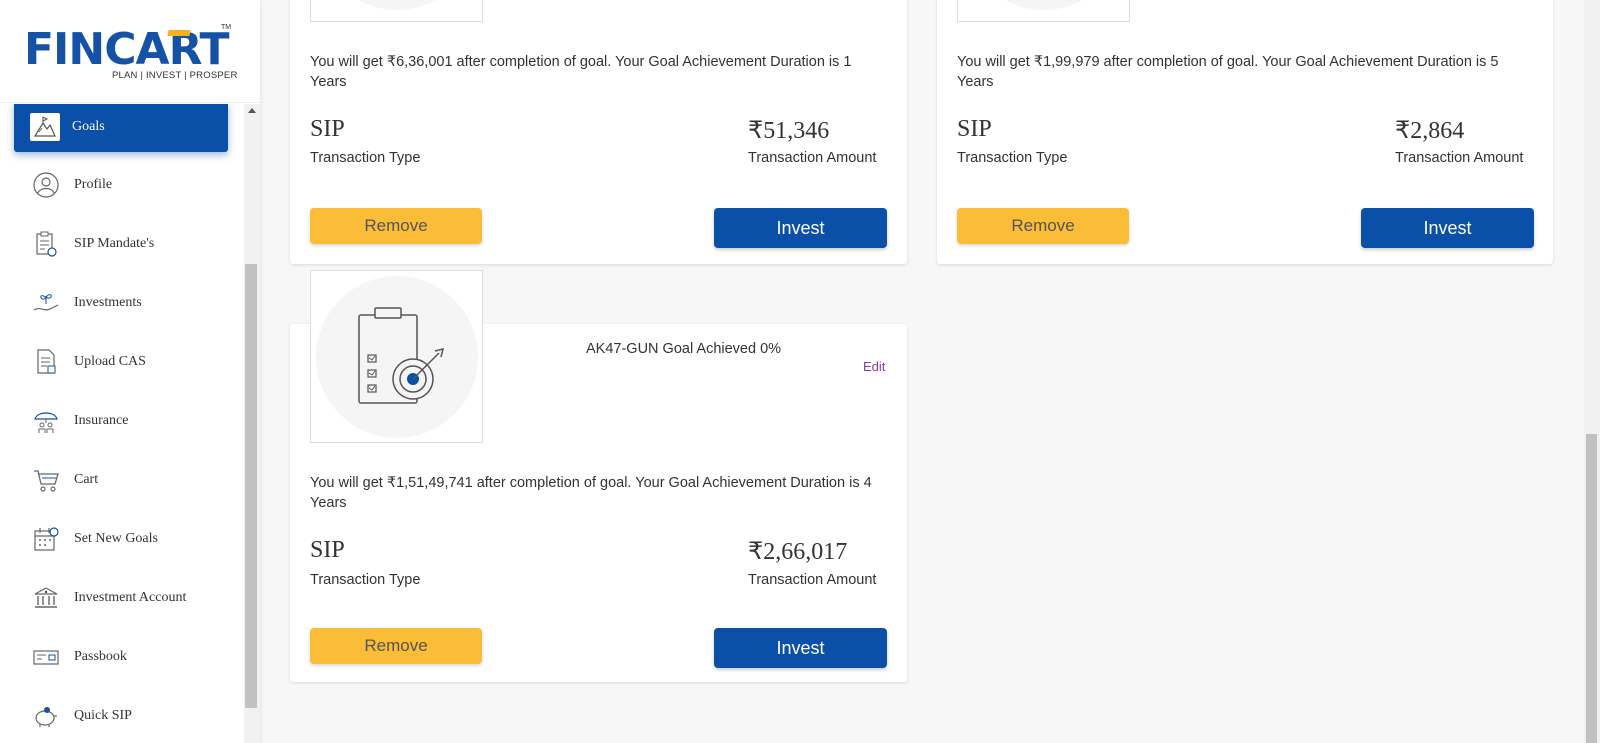 The image size is (1600, 743). I want to click on calendar-goal-icon, so click(46, 539).